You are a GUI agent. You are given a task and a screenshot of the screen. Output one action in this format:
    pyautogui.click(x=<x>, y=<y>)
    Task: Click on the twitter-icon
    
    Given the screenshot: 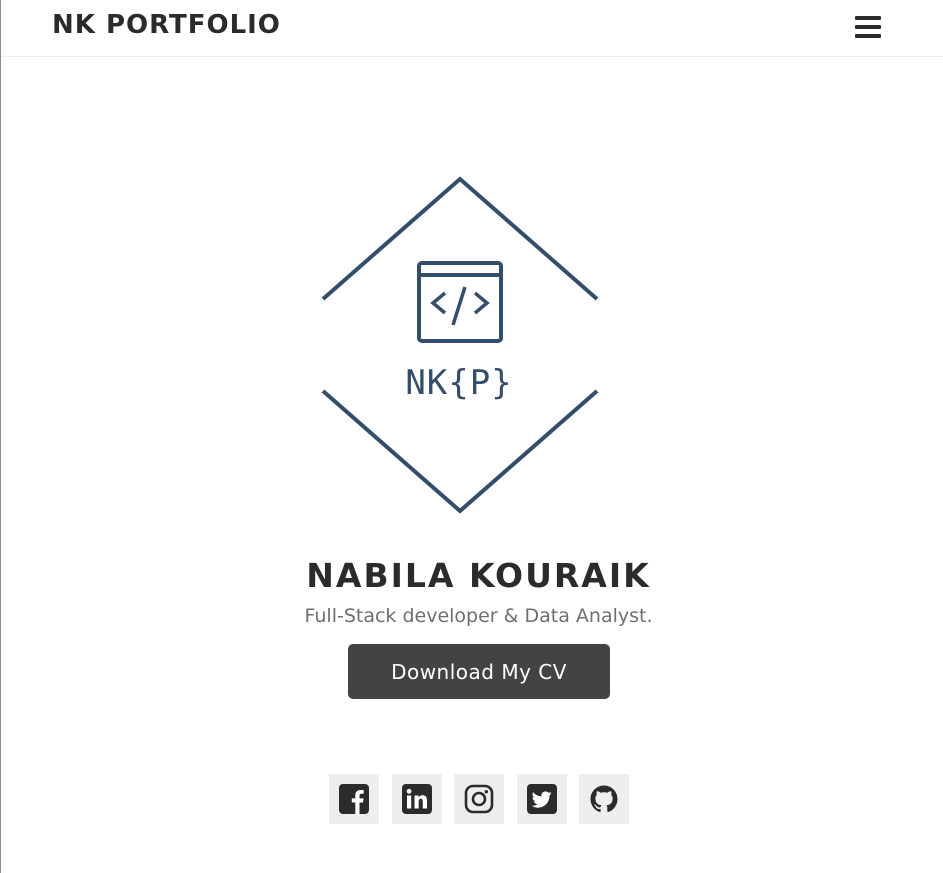 What is the action you would take?
    pyautogui.click(x=542, y=799)
    